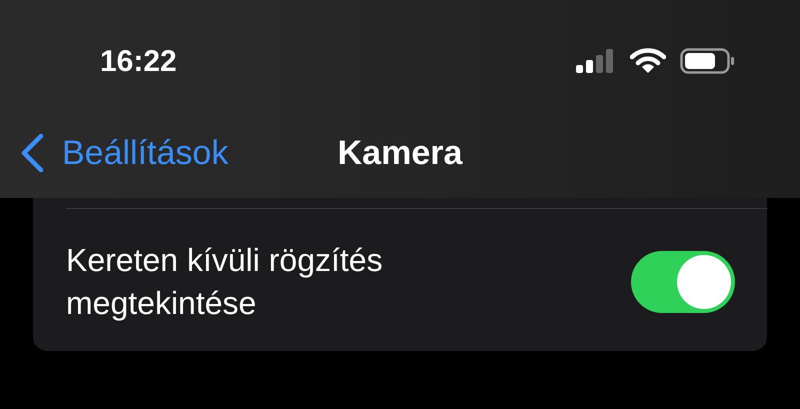 The height and width of the screenshot is (409, 800). Describe the element at coordinates (225, 282) in the screenshot. I see `setting-label: Kereten kívüli rögzítés megtekintése` at that location.